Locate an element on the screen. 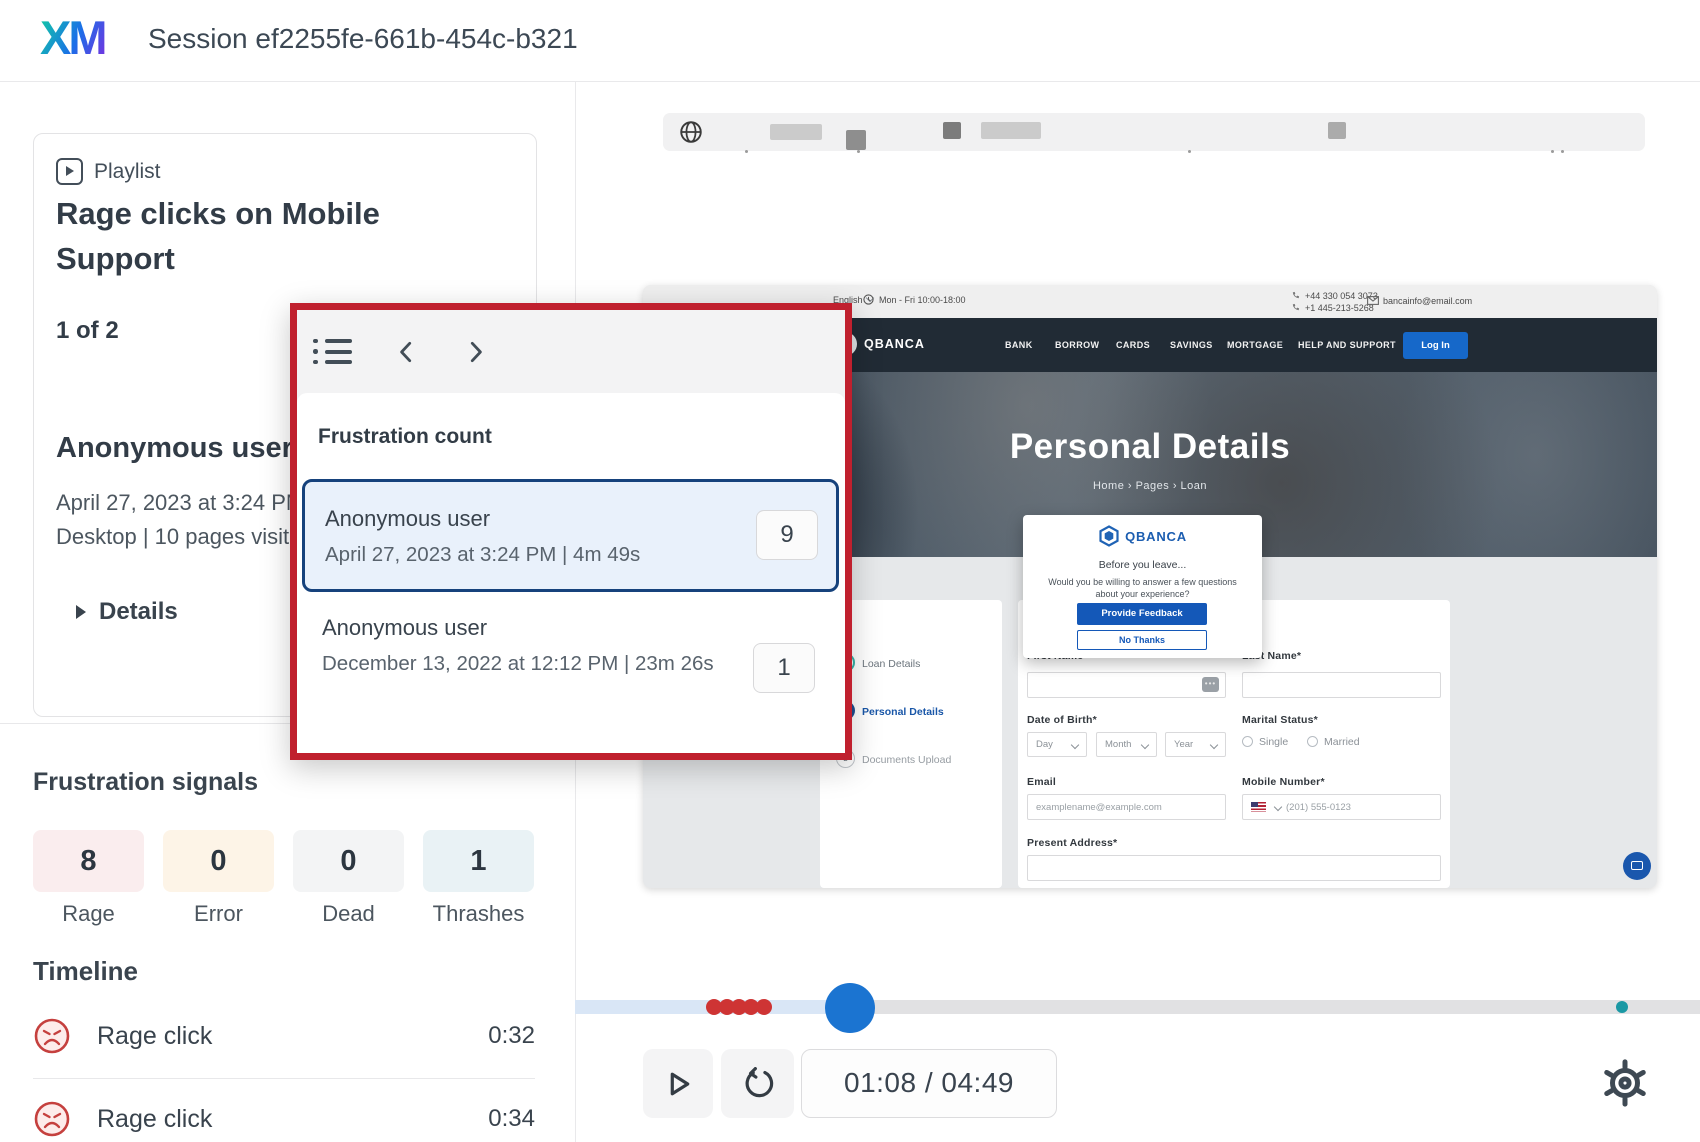 The image size is (1700, 1142). brand-name: QBANCA is located at coordinates (894, 344).